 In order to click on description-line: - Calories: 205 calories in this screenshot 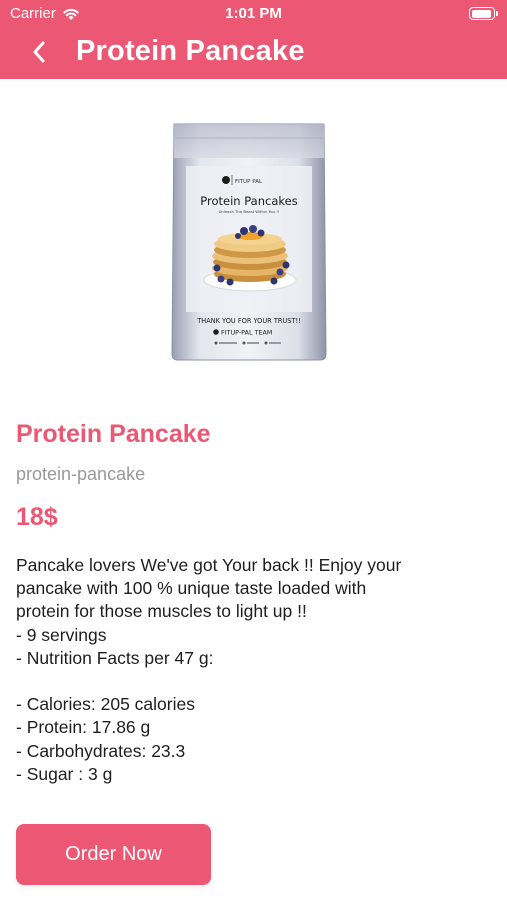, I will do `click(105, 704)`.